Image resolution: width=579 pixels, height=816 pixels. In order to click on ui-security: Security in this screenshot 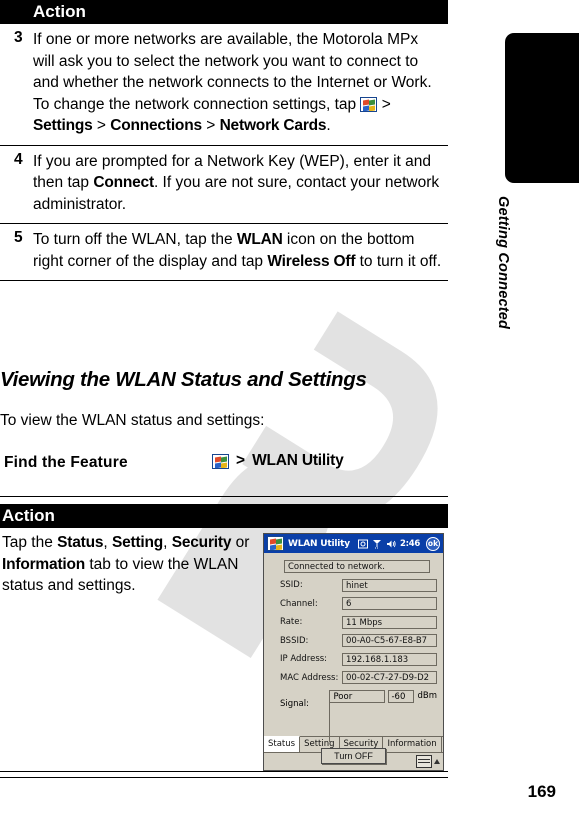, I will do `click(201, 542)`.